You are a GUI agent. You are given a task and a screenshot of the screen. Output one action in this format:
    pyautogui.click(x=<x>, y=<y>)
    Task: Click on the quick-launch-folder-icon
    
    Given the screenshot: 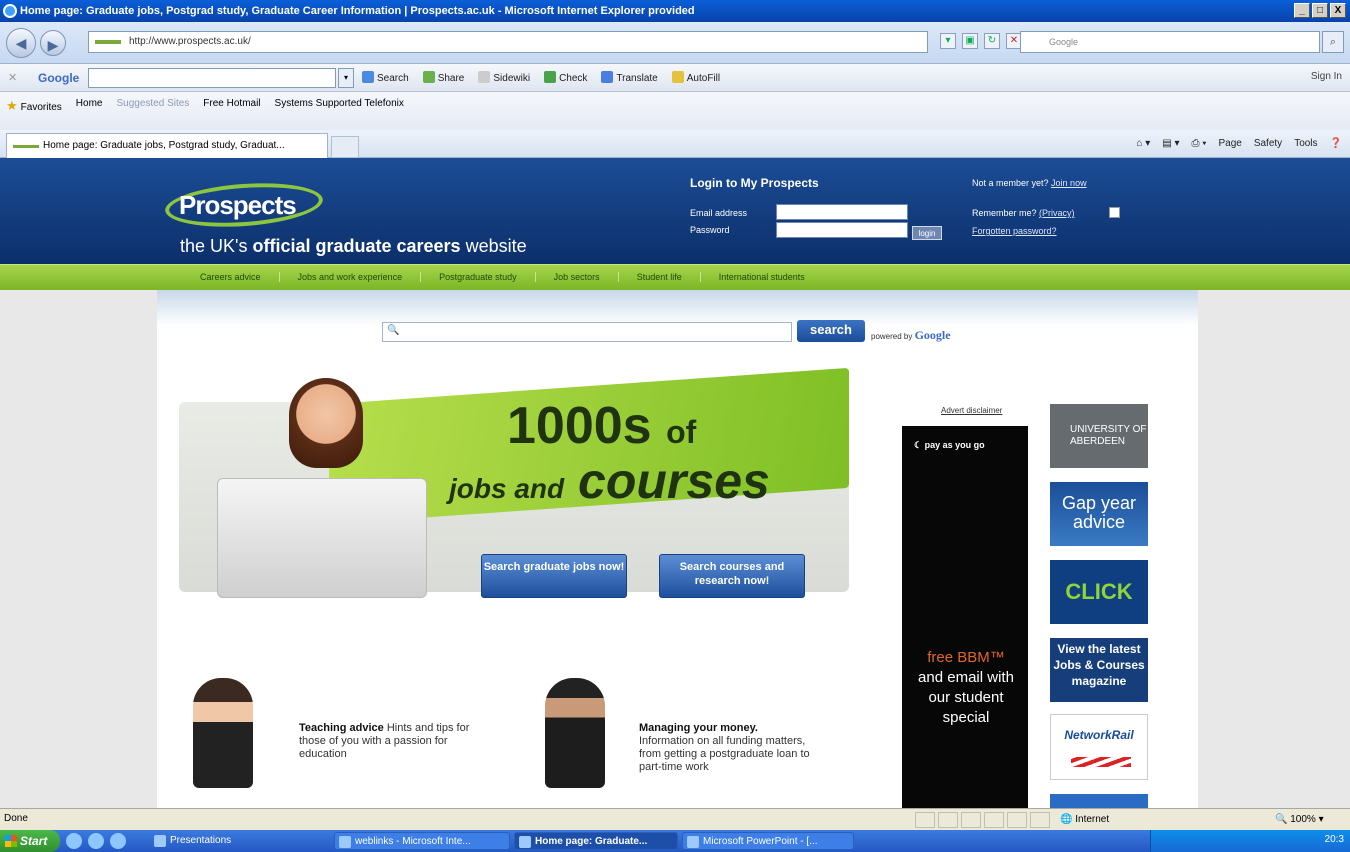 What is the action you would take?
    pyautogui.click(x=118, y=841)
    